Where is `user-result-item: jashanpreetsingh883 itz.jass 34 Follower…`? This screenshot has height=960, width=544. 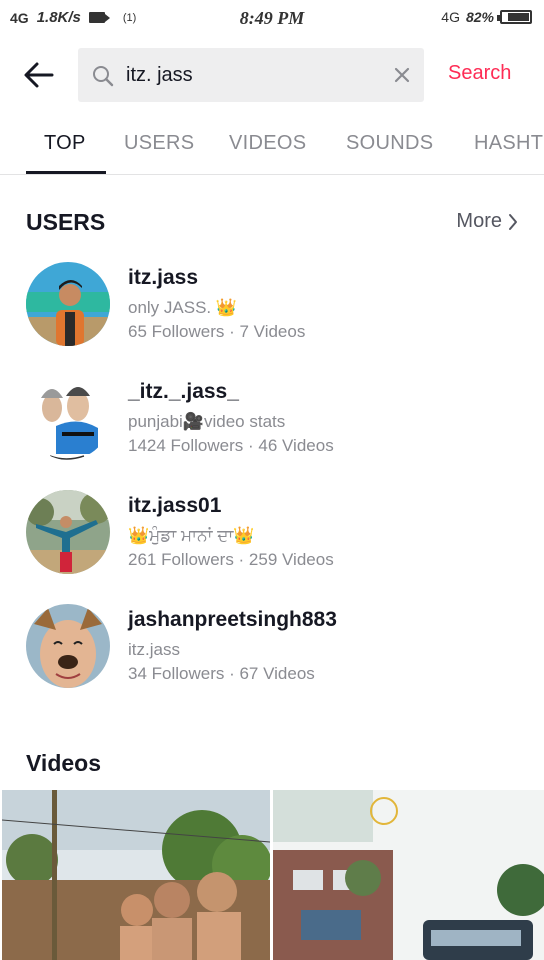
user-result-item: jashanpreetsingh883 itz.jass 34 Follower… is located at coordinates (272, 654).